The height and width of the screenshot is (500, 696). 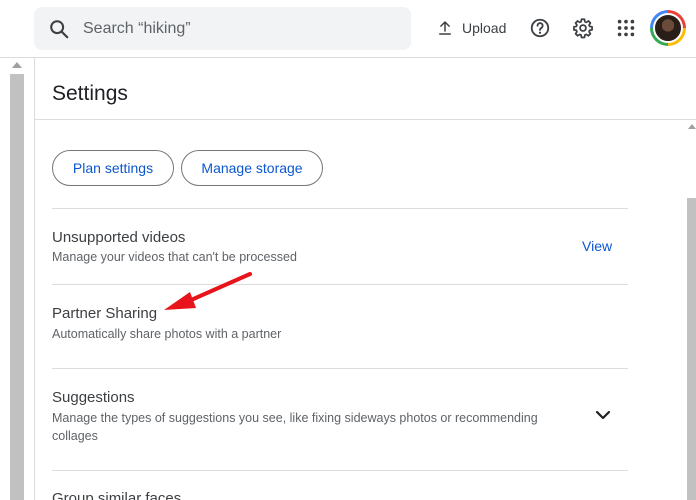 What do you see at coordinates (597, 246) in the screenshot?
I see `view-unsupported-videos-link: View` at bounding box center [597, 246].